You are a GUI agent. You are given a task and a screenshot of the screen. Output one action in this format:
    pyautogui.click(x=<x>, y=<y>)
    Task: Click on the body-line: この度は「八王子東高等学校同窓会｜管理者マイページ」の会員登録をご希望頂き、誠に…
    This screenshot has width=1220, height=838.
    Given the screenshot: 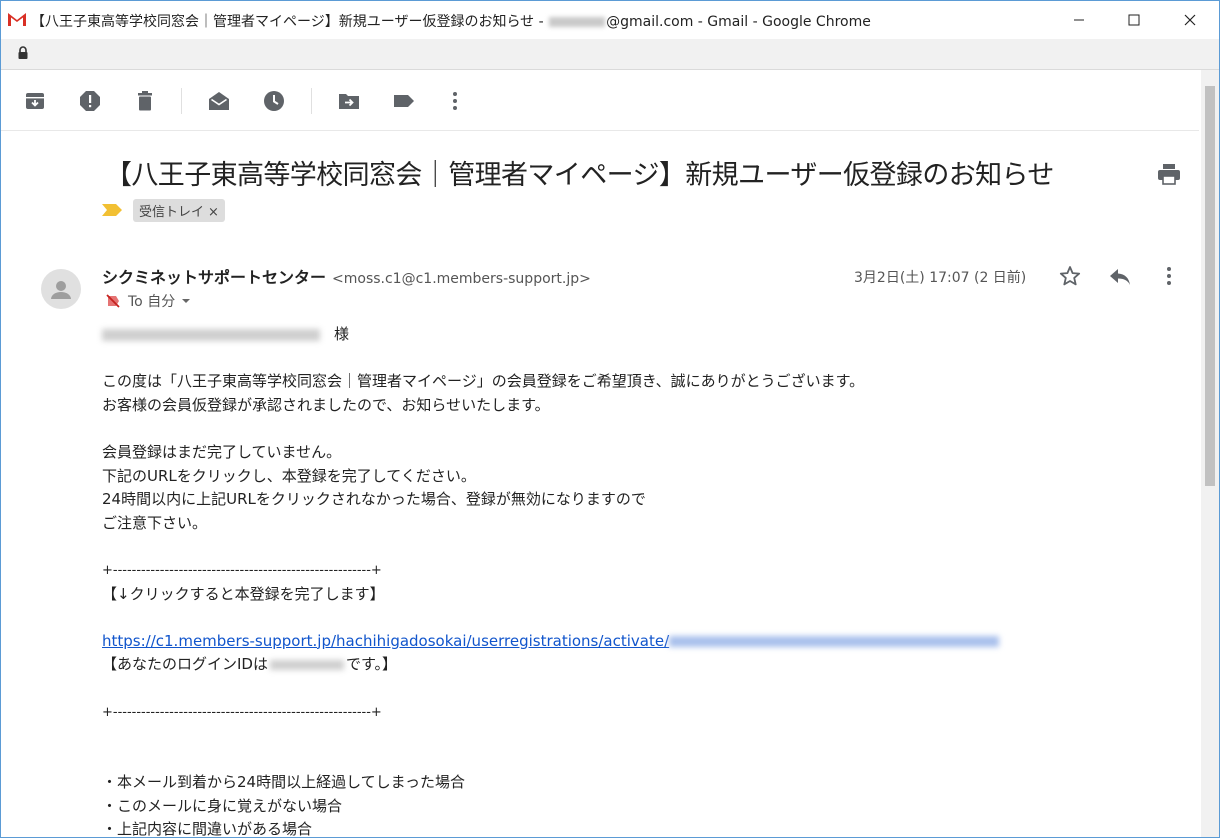 What is the action you would take?
    pyautogui.click(x=483, y=381)
    